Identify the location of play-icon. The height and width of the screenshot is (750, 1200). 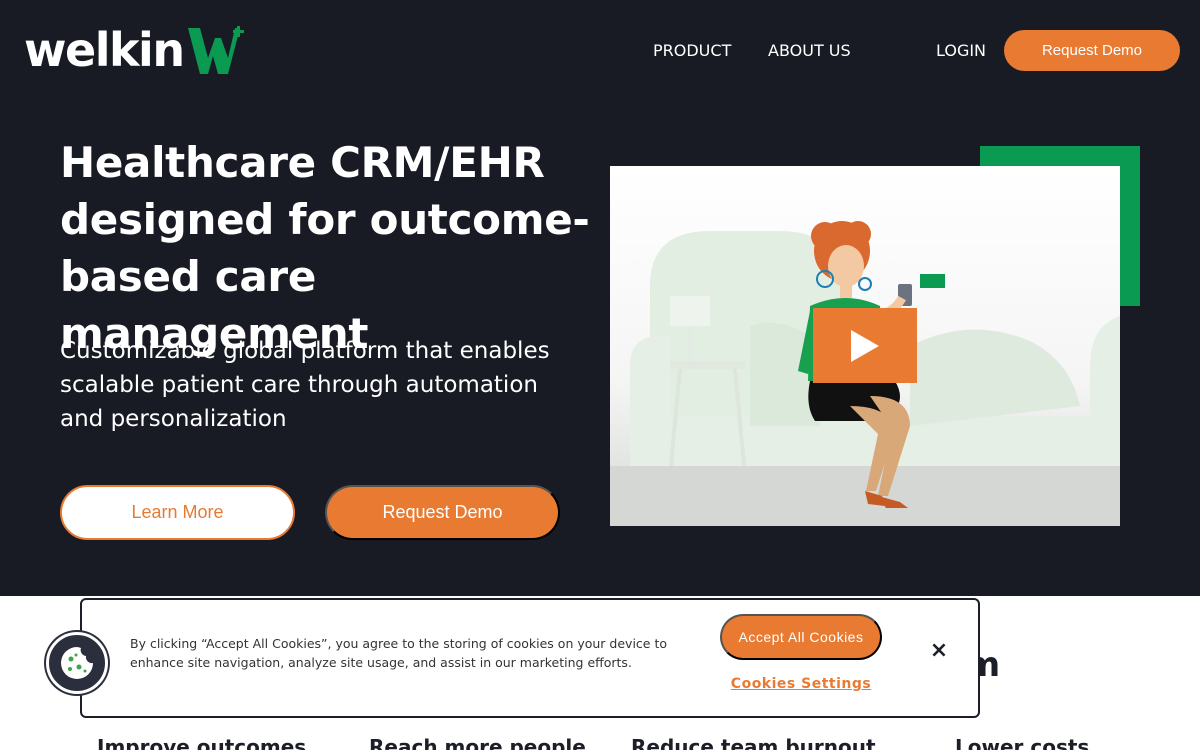
(865, 345).